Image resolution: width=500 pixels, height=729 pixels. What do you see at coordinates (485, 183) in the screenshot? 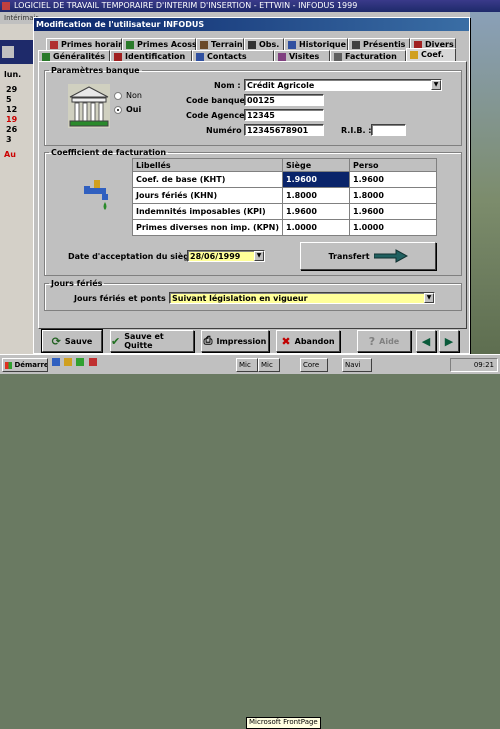
I see `background-image` at bounding box center [485, 183].